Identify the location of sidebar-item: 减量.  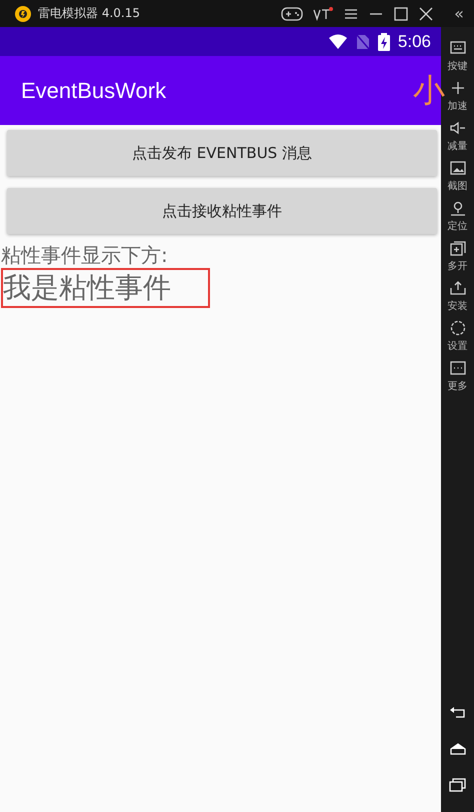
(458, 139).